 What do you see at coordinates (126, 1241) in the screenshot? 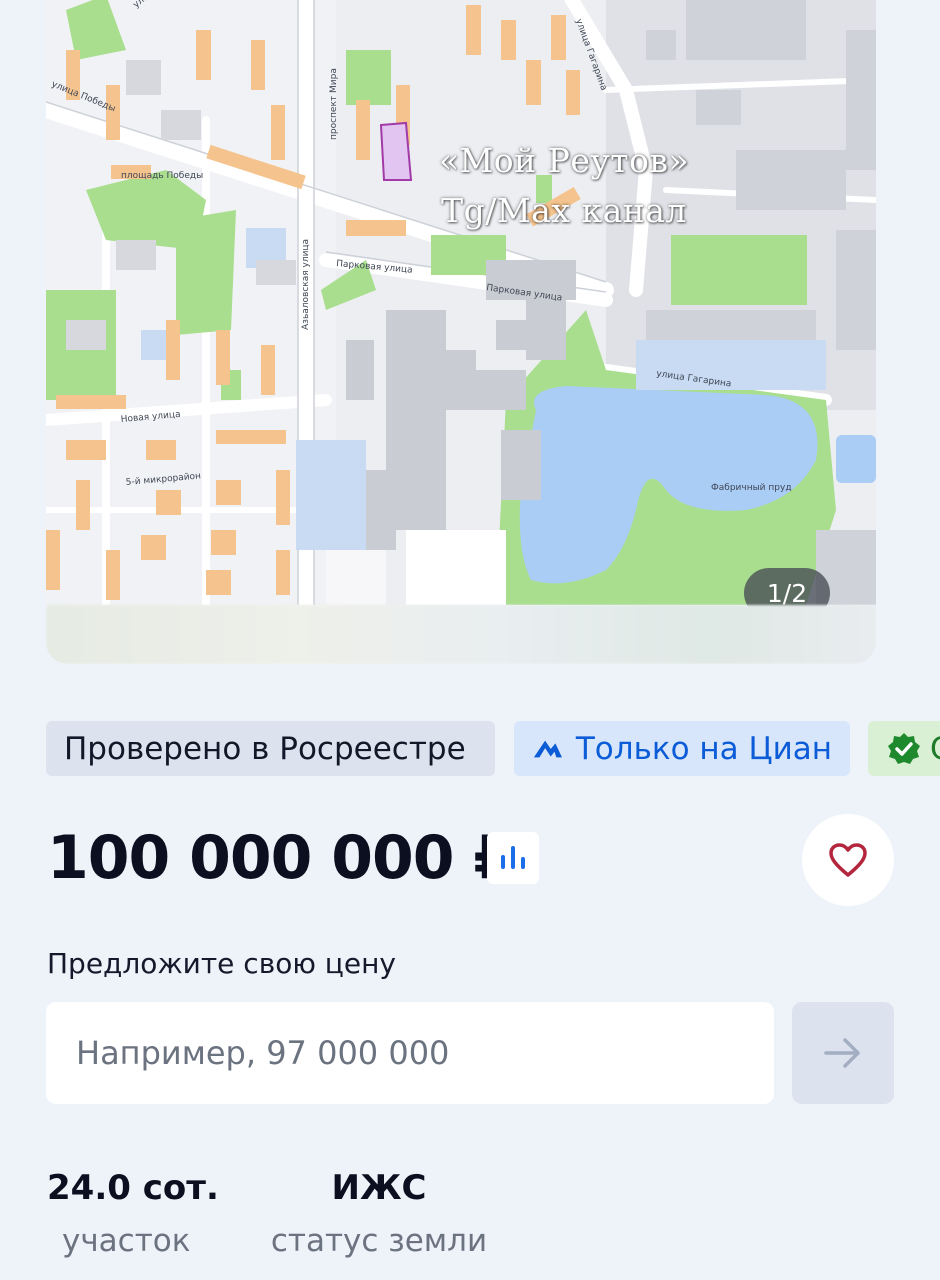
I see `fact-plot-area-label: участок` at bounding box center [126, 1241].